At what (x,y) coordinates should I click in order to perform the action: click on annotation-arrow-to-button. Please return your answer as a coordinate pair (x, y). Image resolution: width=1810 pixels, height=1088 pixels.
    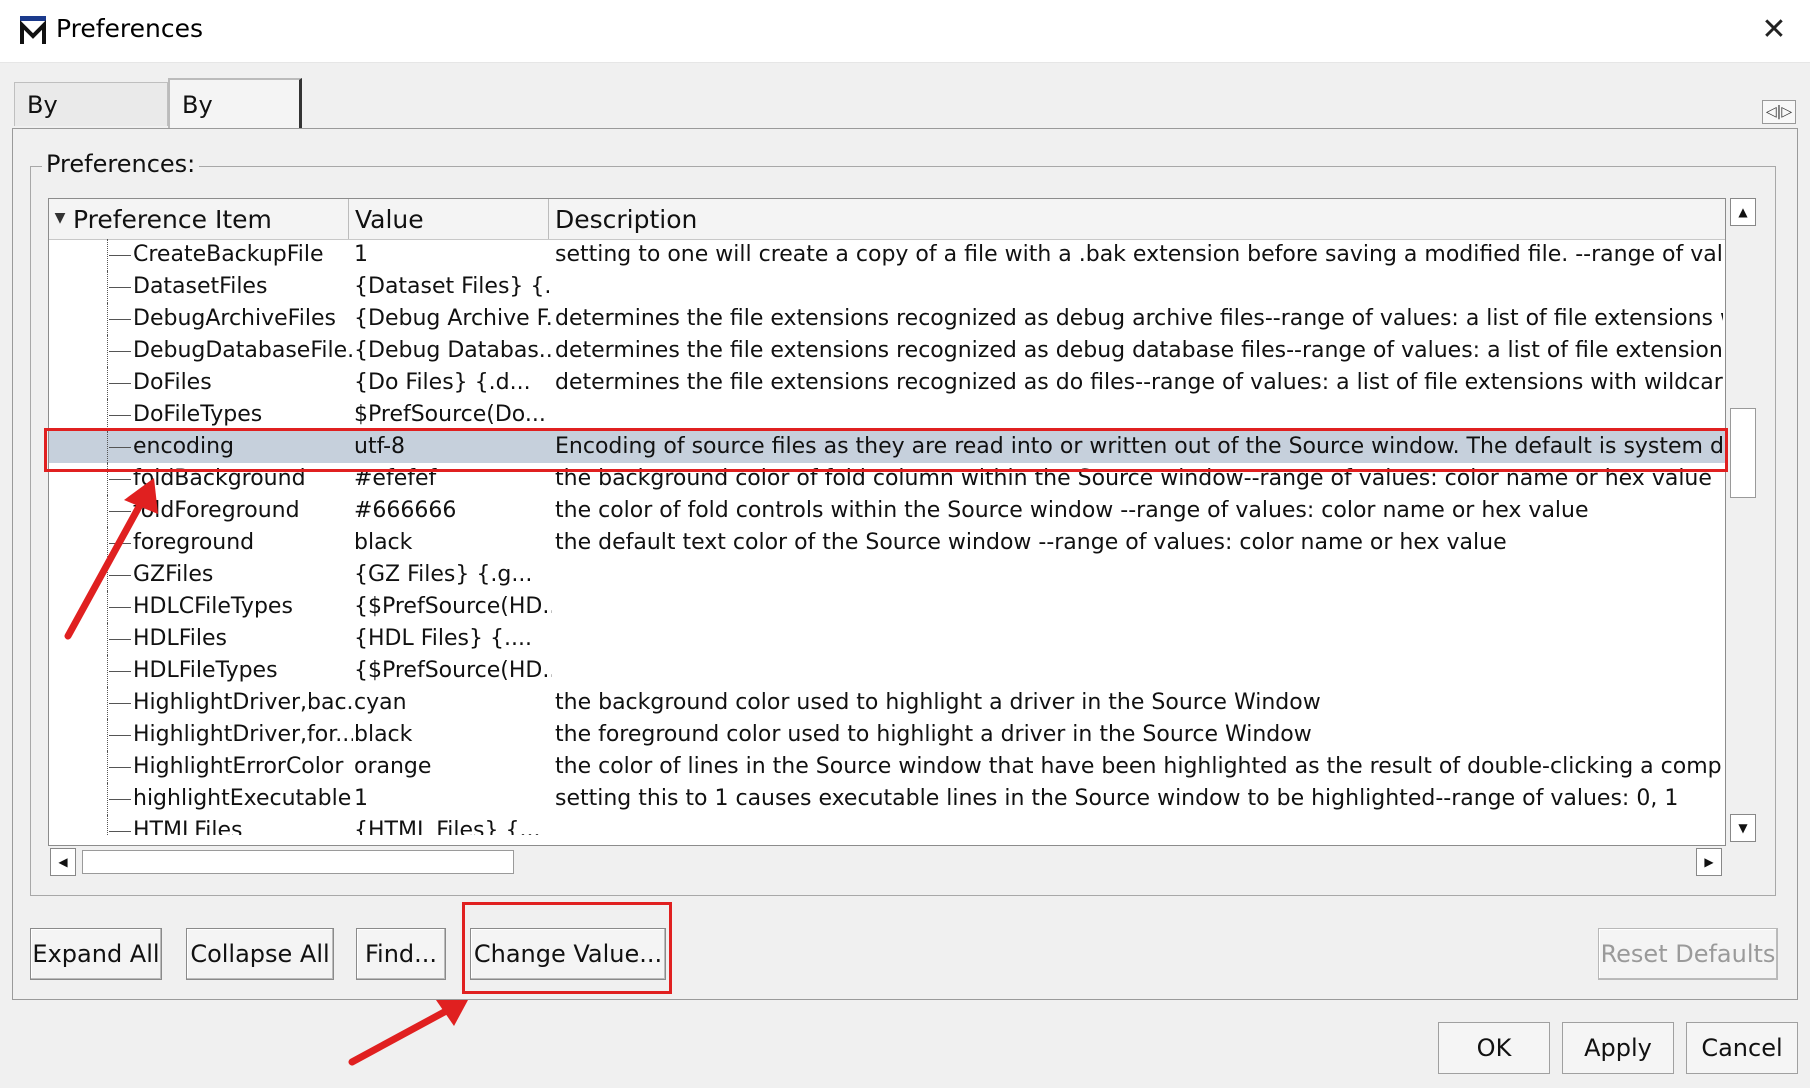
    Looking at the image, I should click on (400, 1036).